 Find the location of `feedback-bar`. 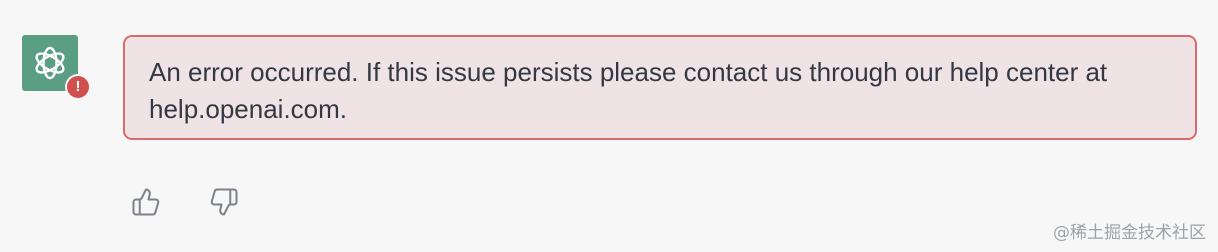

feedback-bar is located at coordinates (185, 202).